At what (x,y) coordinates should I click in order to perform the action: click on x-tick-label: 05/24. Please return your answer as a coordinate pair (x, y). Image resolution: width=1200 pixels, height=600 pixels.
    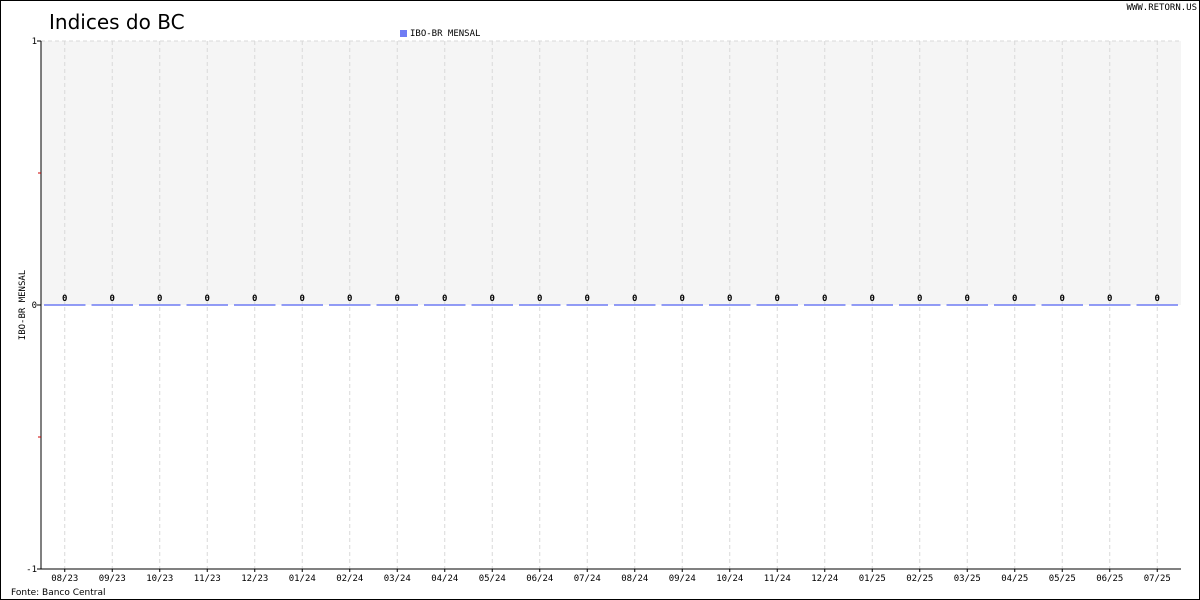
    Looking at the image, I should click on (492, 579).